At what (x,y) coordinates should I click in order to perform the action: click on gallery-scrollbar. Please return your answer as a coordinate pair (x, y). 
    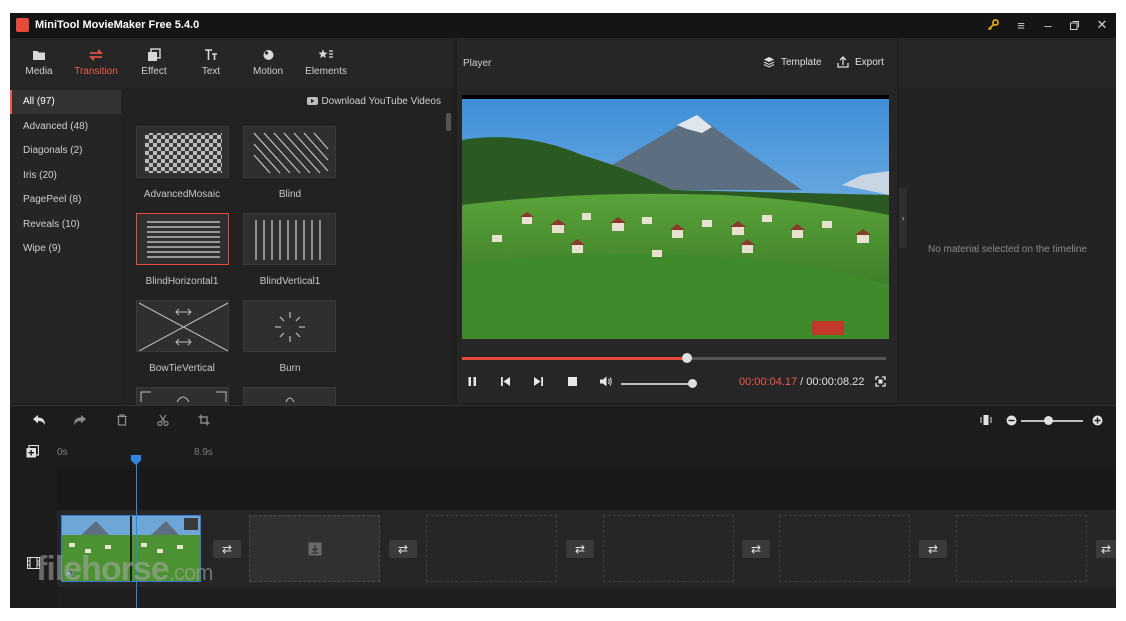
    Looking at the image, I should click on (448, 122).